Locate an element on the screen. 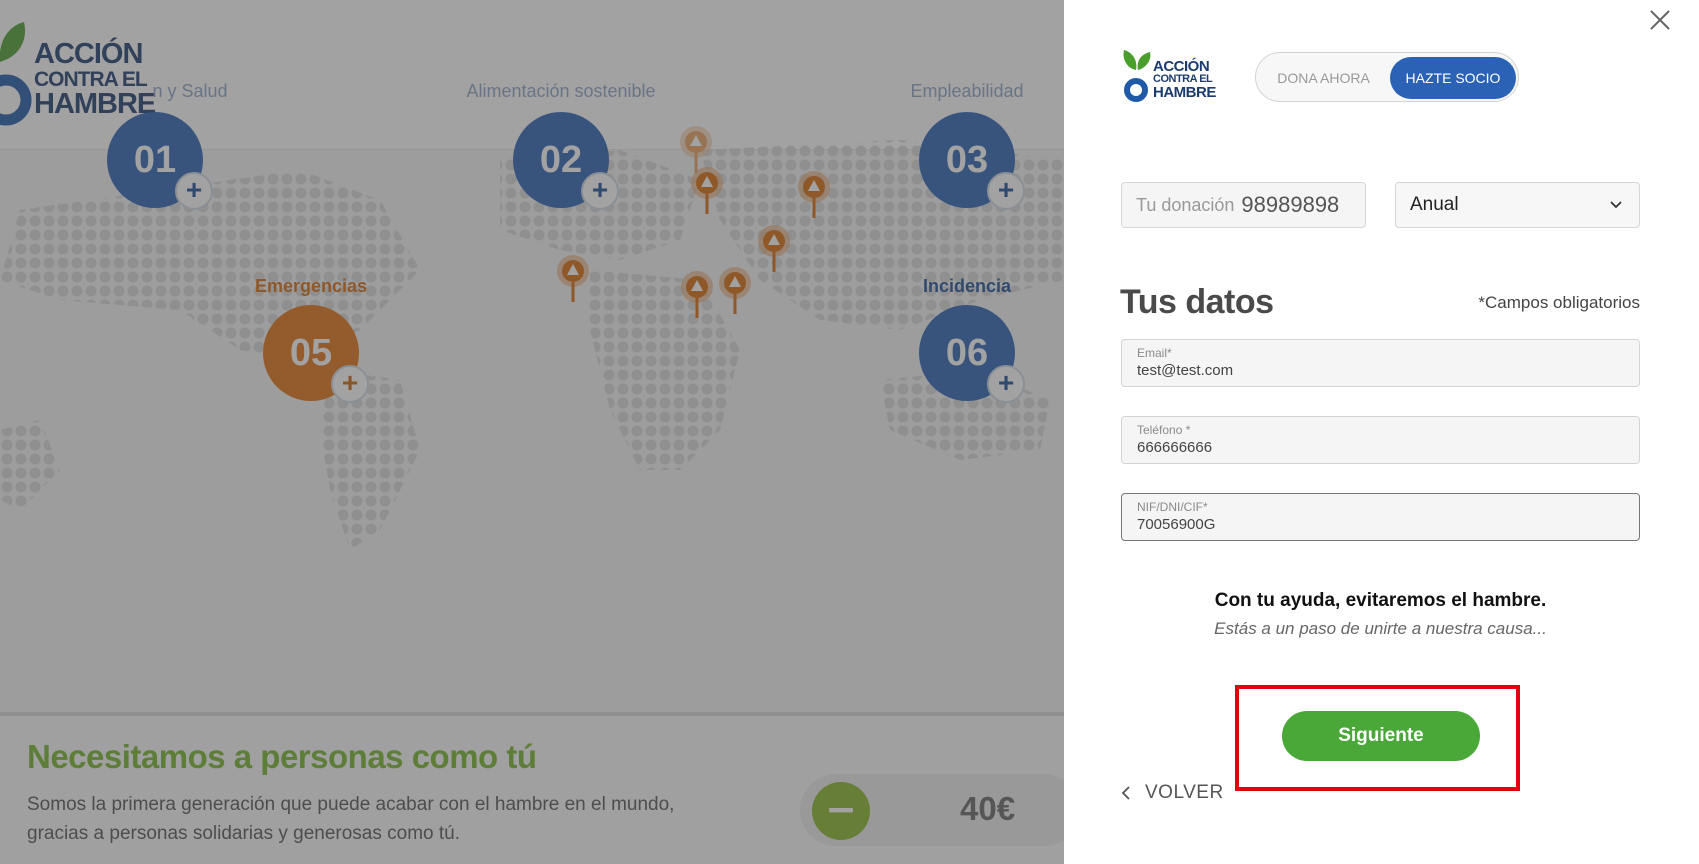  donation-type-toggle: DONA AHORA HAZTE SOCIO is located at coordinates (1387, 77).